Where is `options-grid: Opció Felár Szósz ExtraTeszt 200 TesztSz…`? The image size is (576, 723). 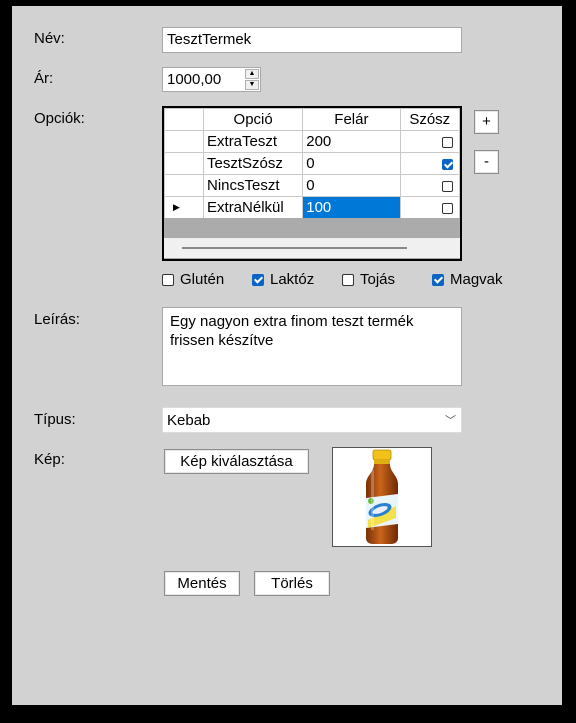
options-grid: Opció Felár Szósz ExtraTeszt 200 TesztSz… is located at coordinates (312, 183).